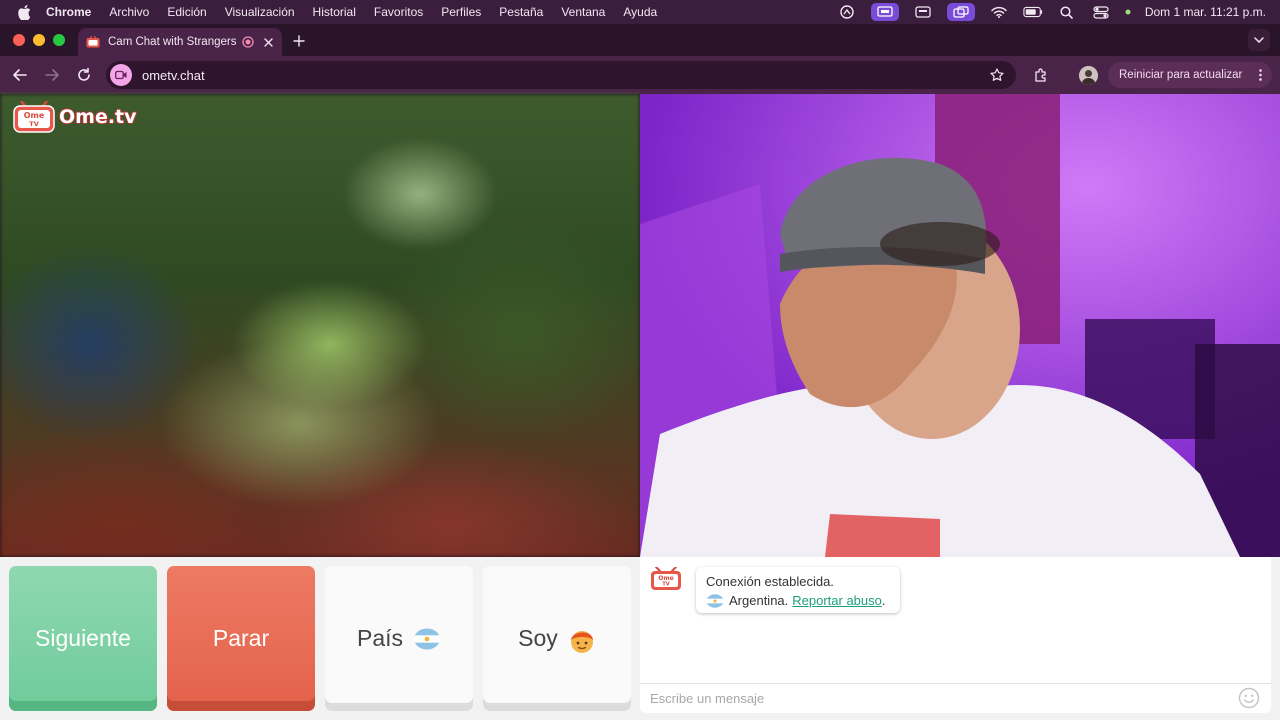 This screenshot has width=1280, height=720. What do you see at coordinates (1260, 75) in the screenshot?
I see `kebab-icon` at bounding box center [1260, 75].